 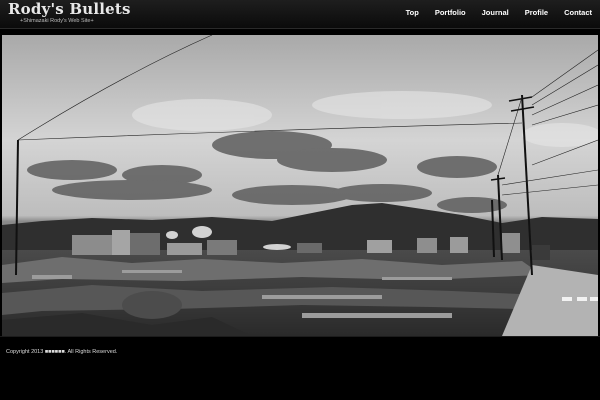 What do you see at coordinates (574, 12) in the screenshot?
I see `nav-link-contact: Contact` at bounding box center [574, 12].